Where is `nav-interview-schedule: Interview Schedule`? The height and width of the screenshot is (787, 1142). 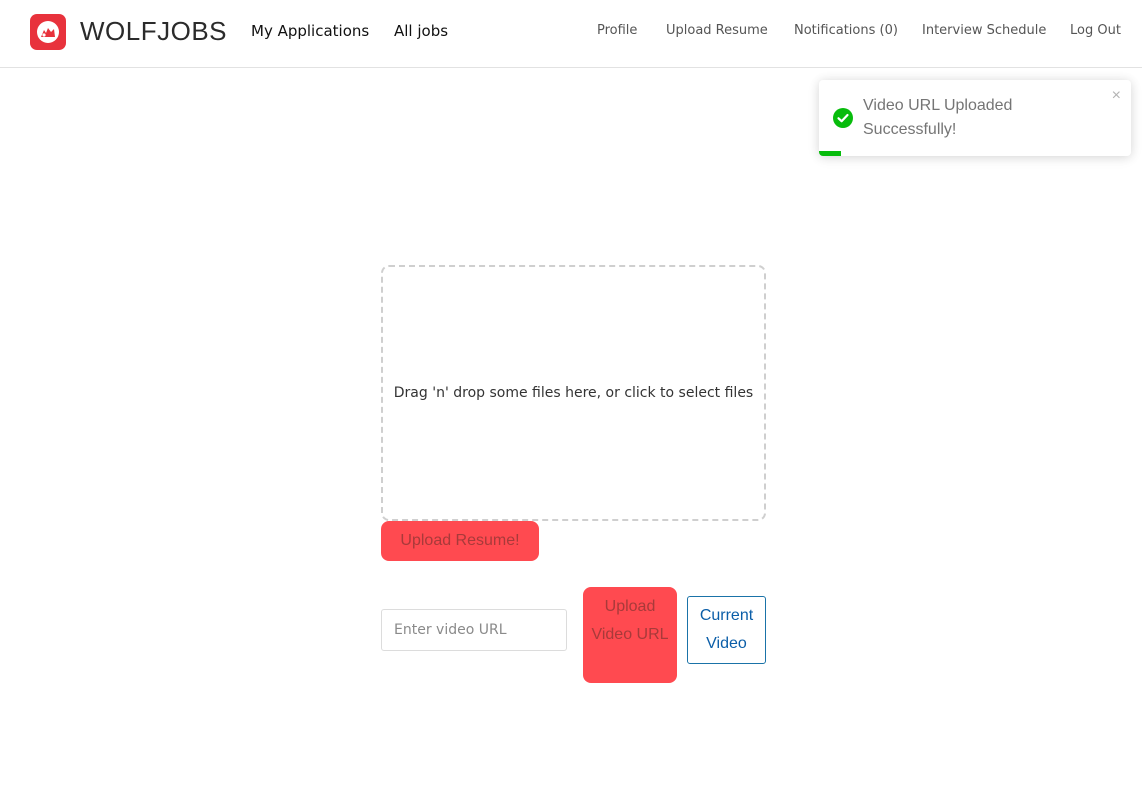
nav-interview-schedule: Interview Schedule is located at coordinates (984, 30).